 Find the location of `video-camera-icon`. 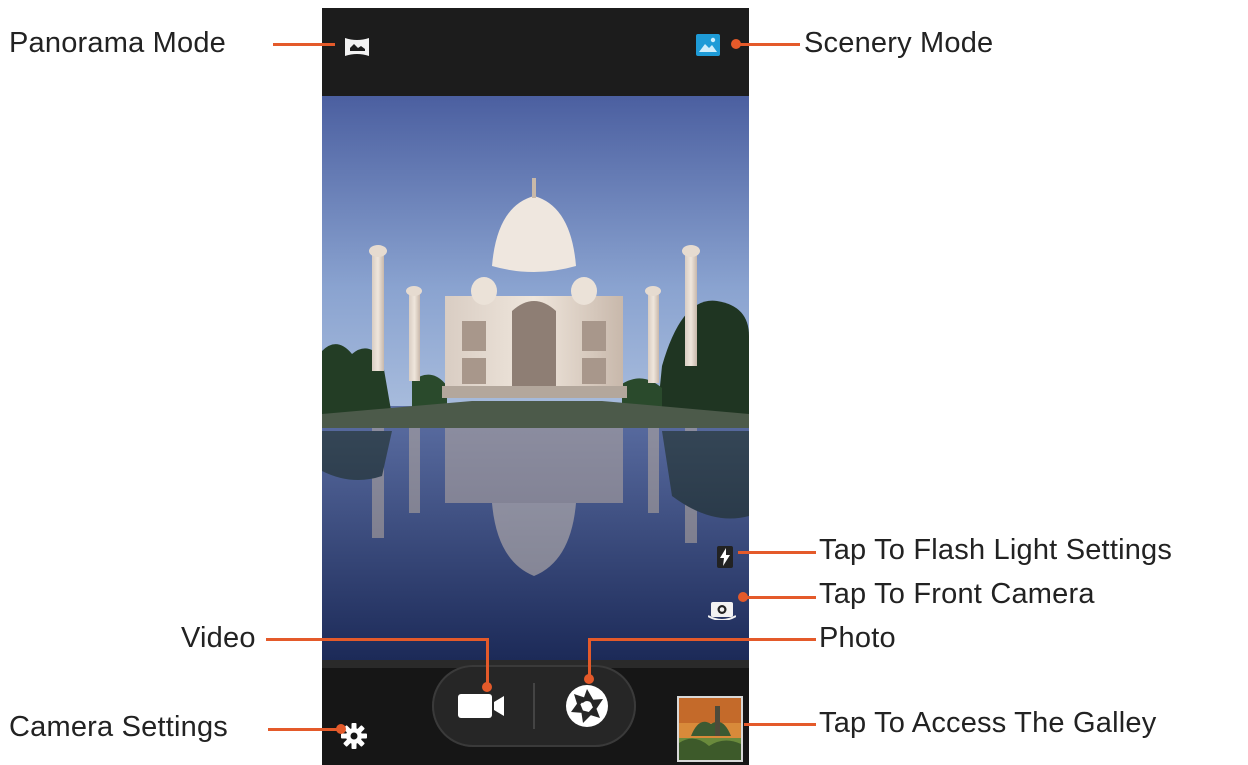

video-camera-icon is located at coordinates (482, 706).